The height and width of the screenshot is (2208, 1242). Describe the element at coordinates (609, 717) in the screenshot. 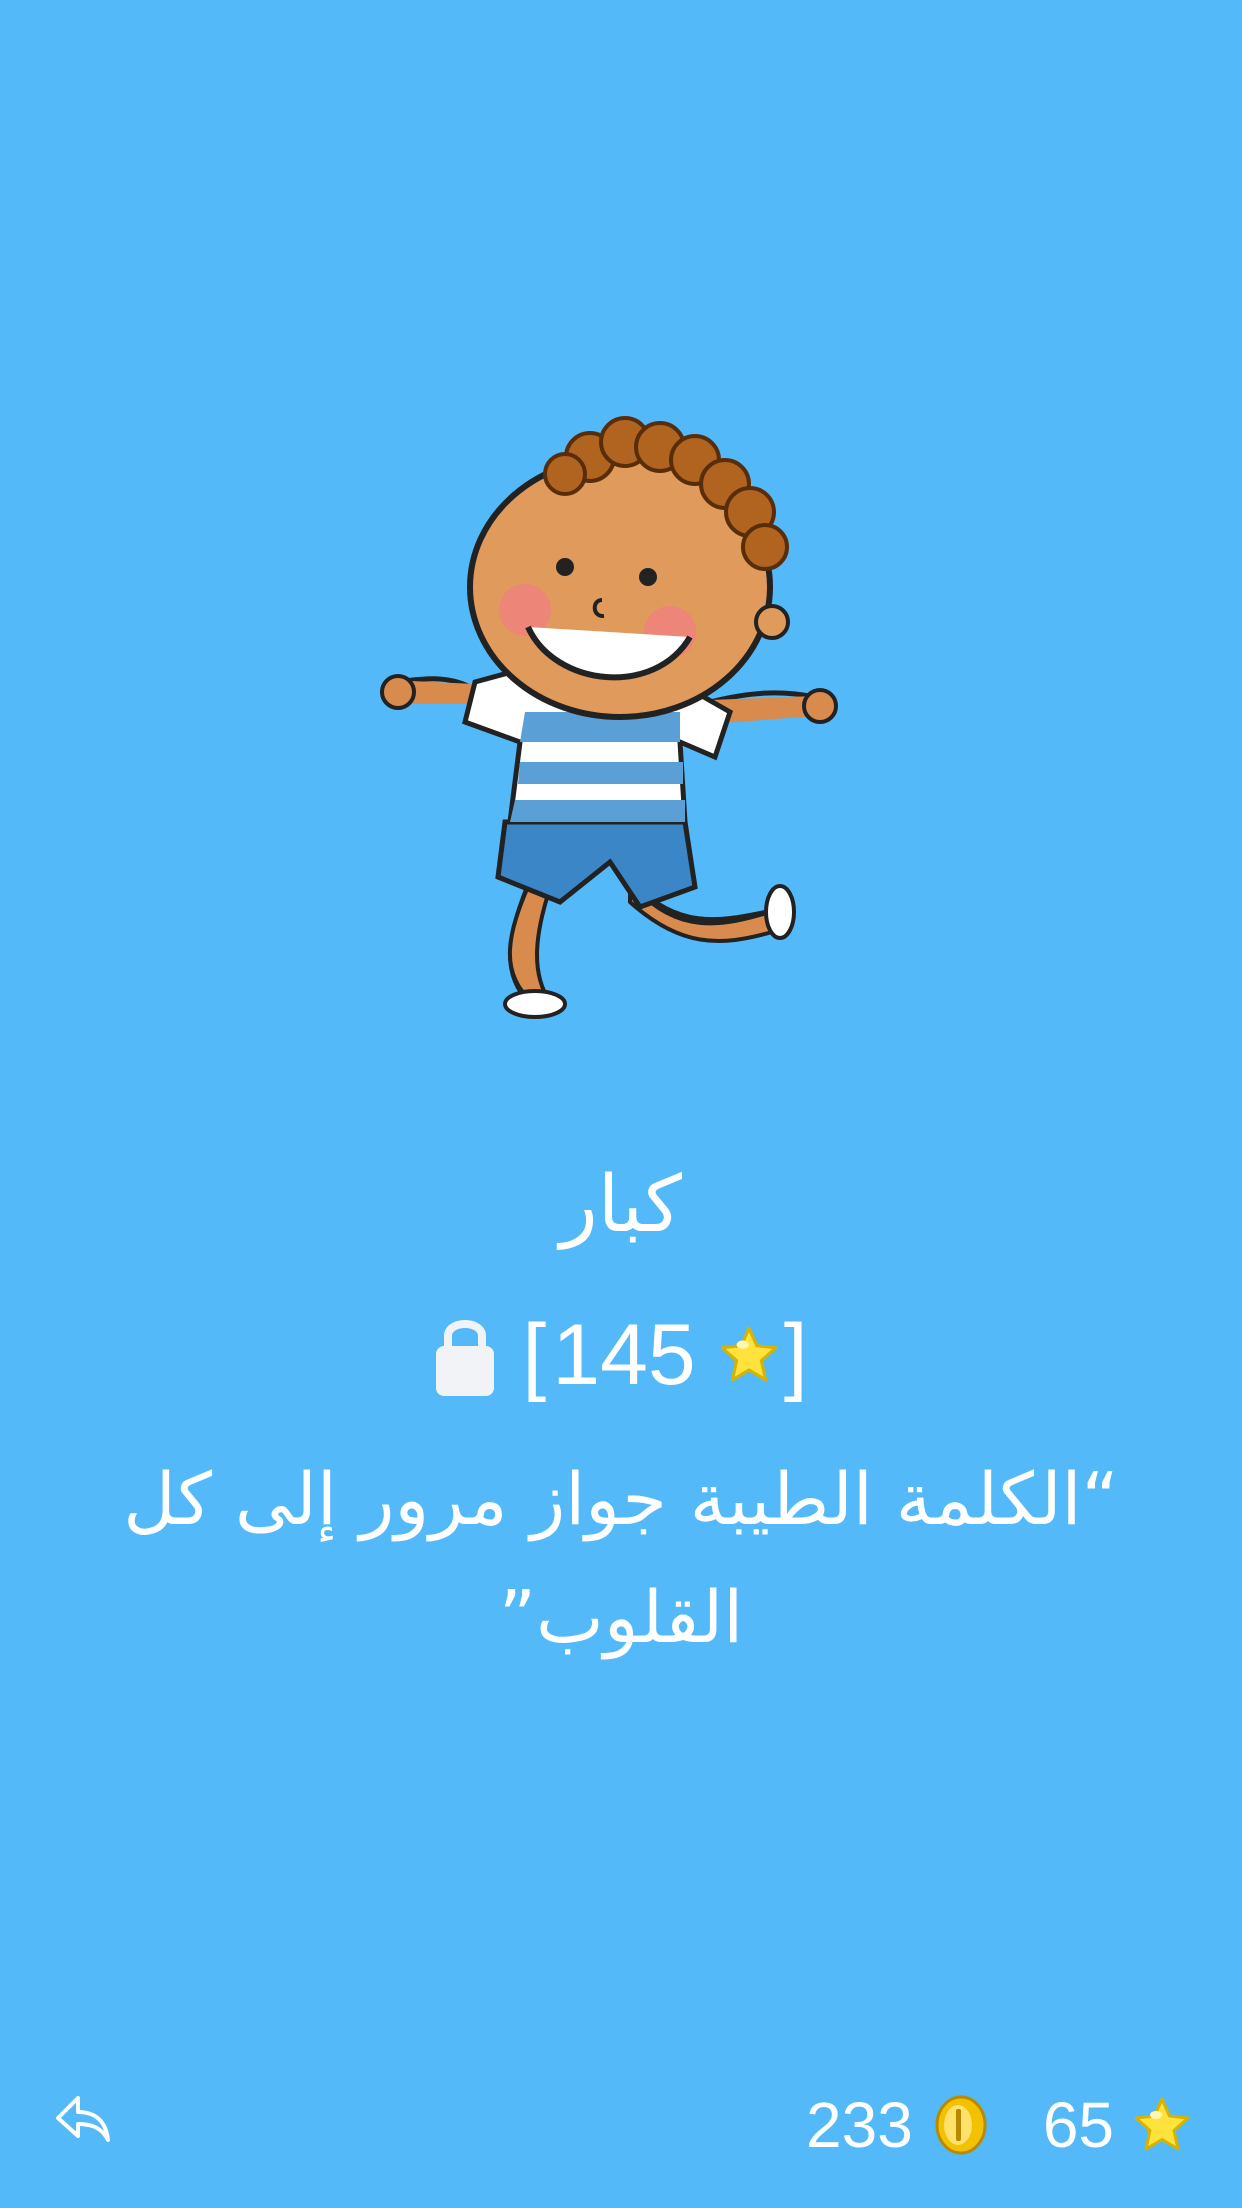

I see `boy-illustration` at that location.